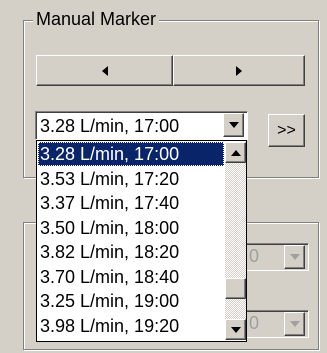 This screenshot has width=327, height=353. I want to click on left-triangle-icon, so click(104, 70).